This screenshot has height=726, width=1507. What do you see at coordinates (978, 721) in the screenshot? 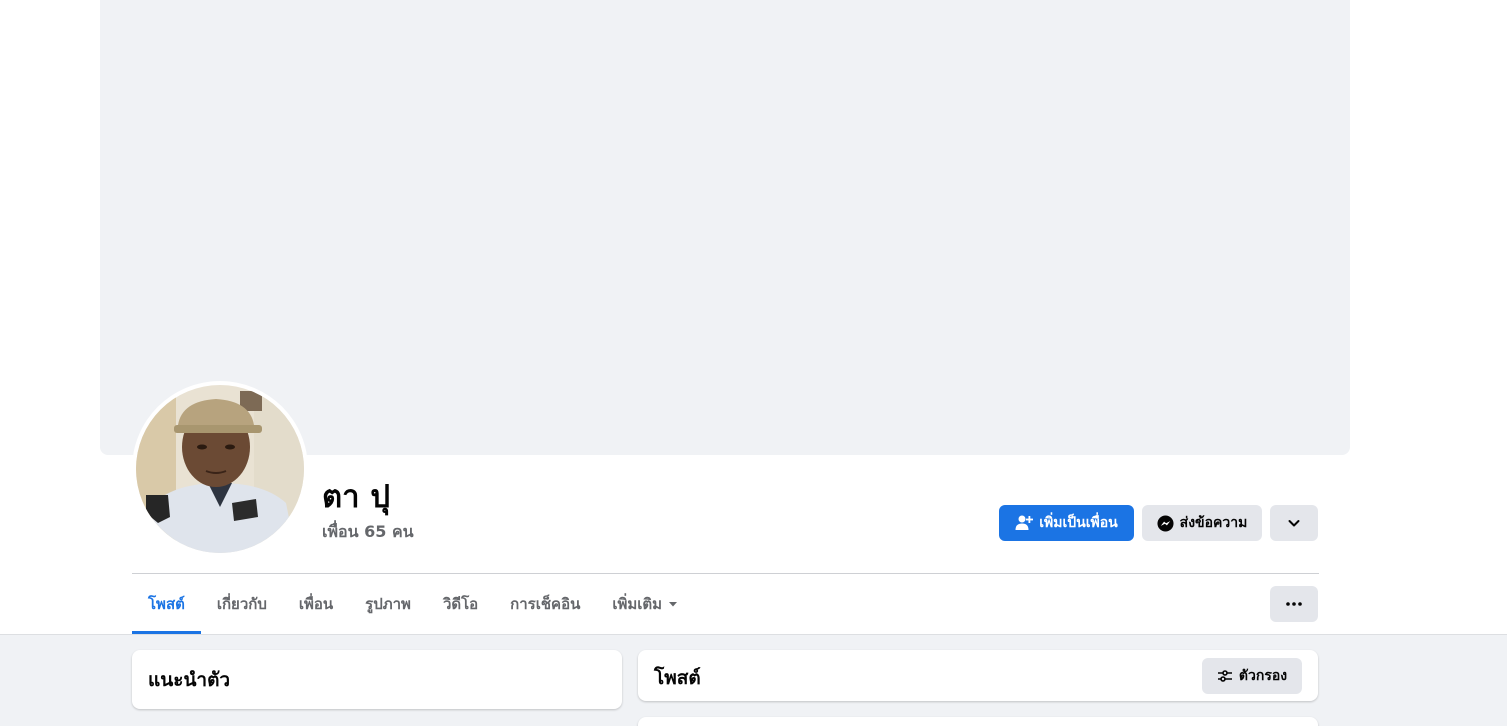
I see `post-card` at bounding box center [978, 721].